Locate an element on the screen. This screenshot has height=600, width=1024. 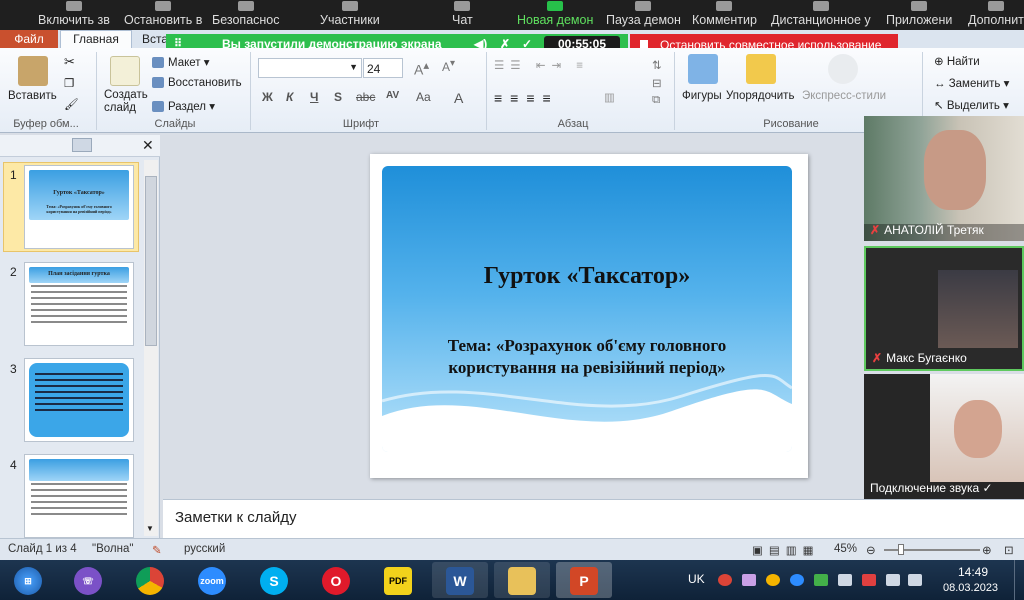
select-button: ↖ Выделить ▾ is located at coordinates (971, 105).